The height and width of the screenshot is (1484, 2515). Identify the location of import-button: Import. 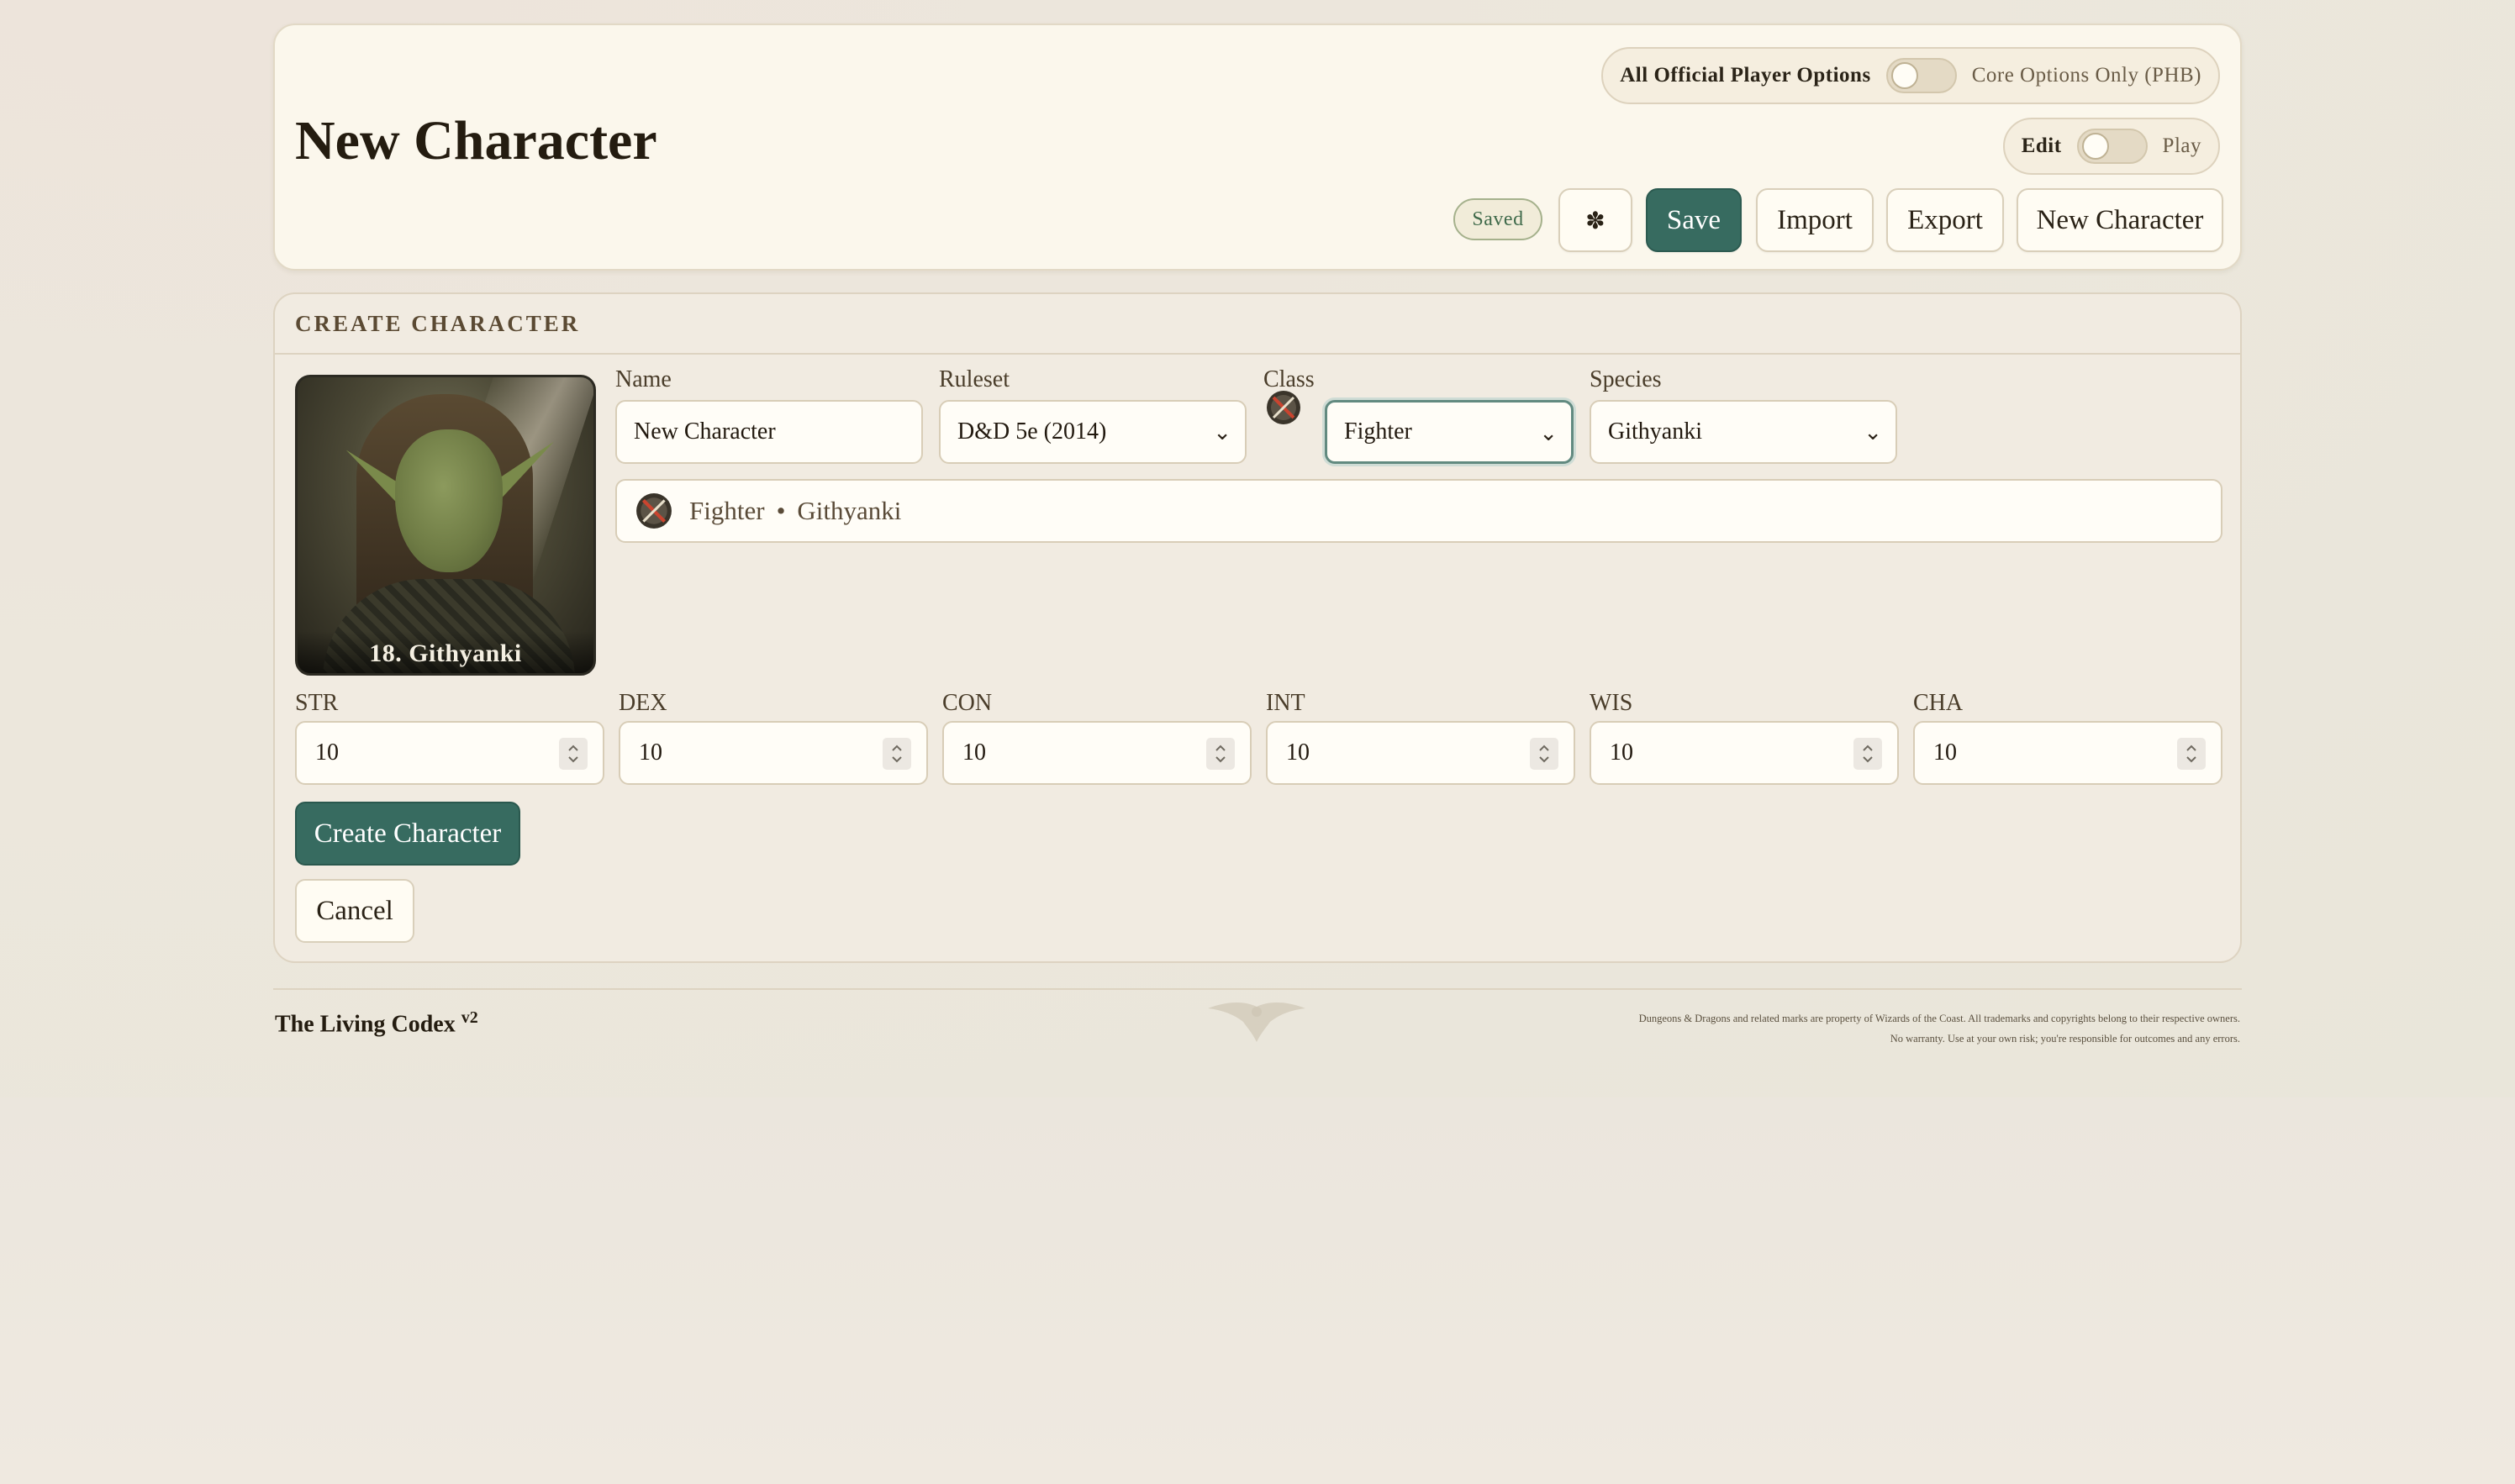
(1815, 220).